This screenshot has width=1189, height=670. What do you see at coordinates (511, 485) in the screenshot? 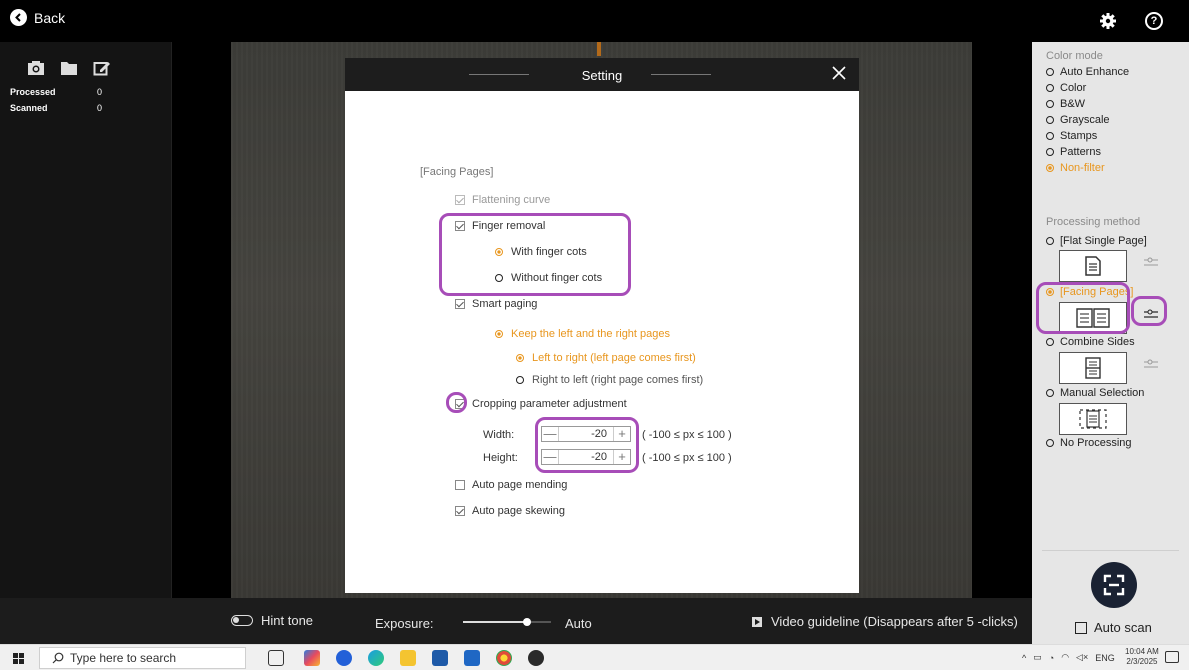
I see `auto-mending-option: Auto page mending` at bounding box center [511, 485].